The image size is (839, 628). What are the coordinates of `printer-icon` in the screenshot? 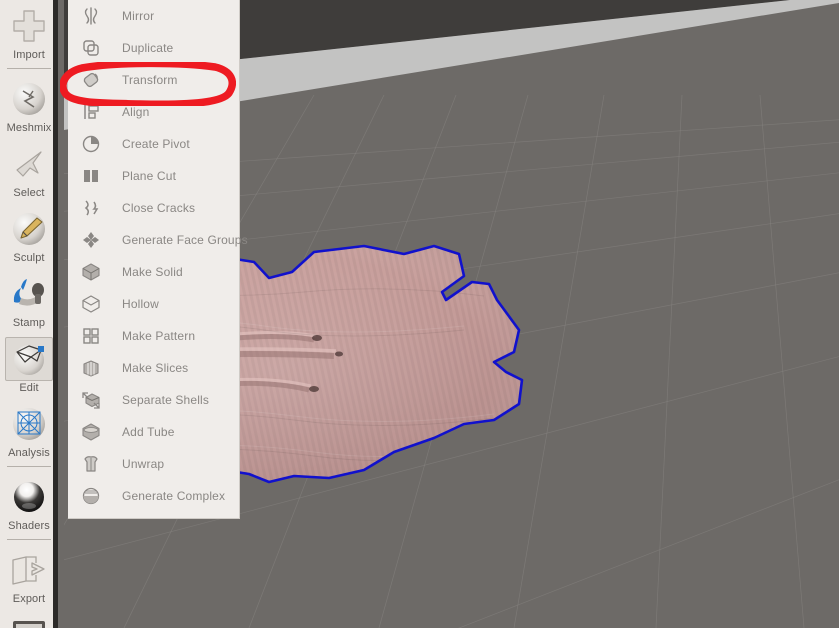 It's located at (29, 620).